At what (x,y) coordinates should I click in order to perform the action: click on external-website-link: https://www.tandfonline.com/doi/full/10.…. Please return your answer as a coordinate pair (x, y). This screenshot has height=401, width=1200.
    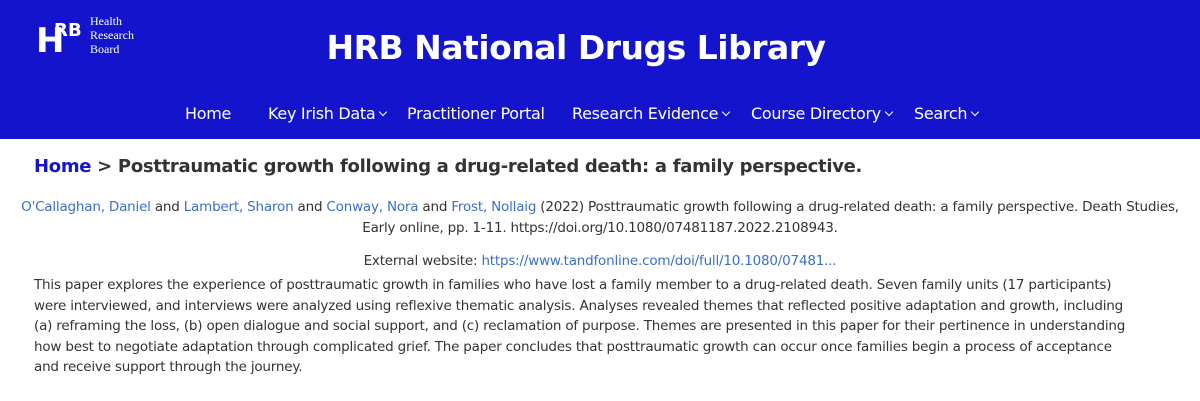
    Looking at the image, I should click on (658, 261).